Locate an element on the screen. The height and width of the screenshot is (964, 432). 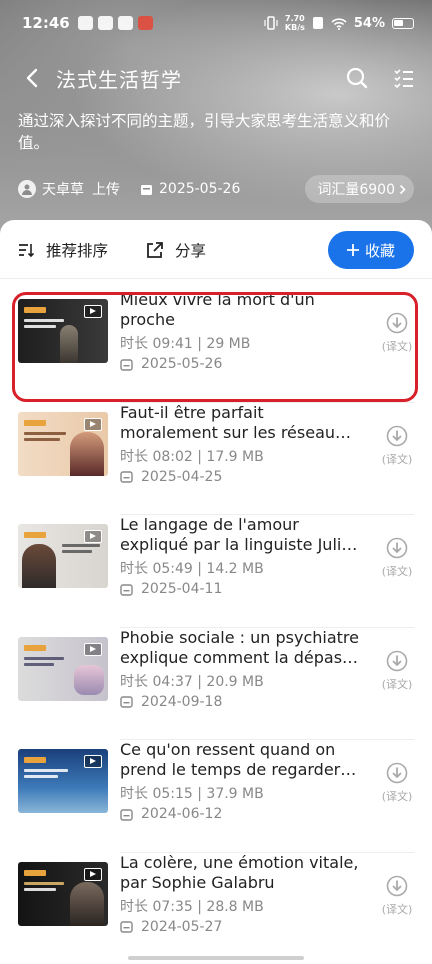
battery-percent: 54% is located at coordinates (369, 23).